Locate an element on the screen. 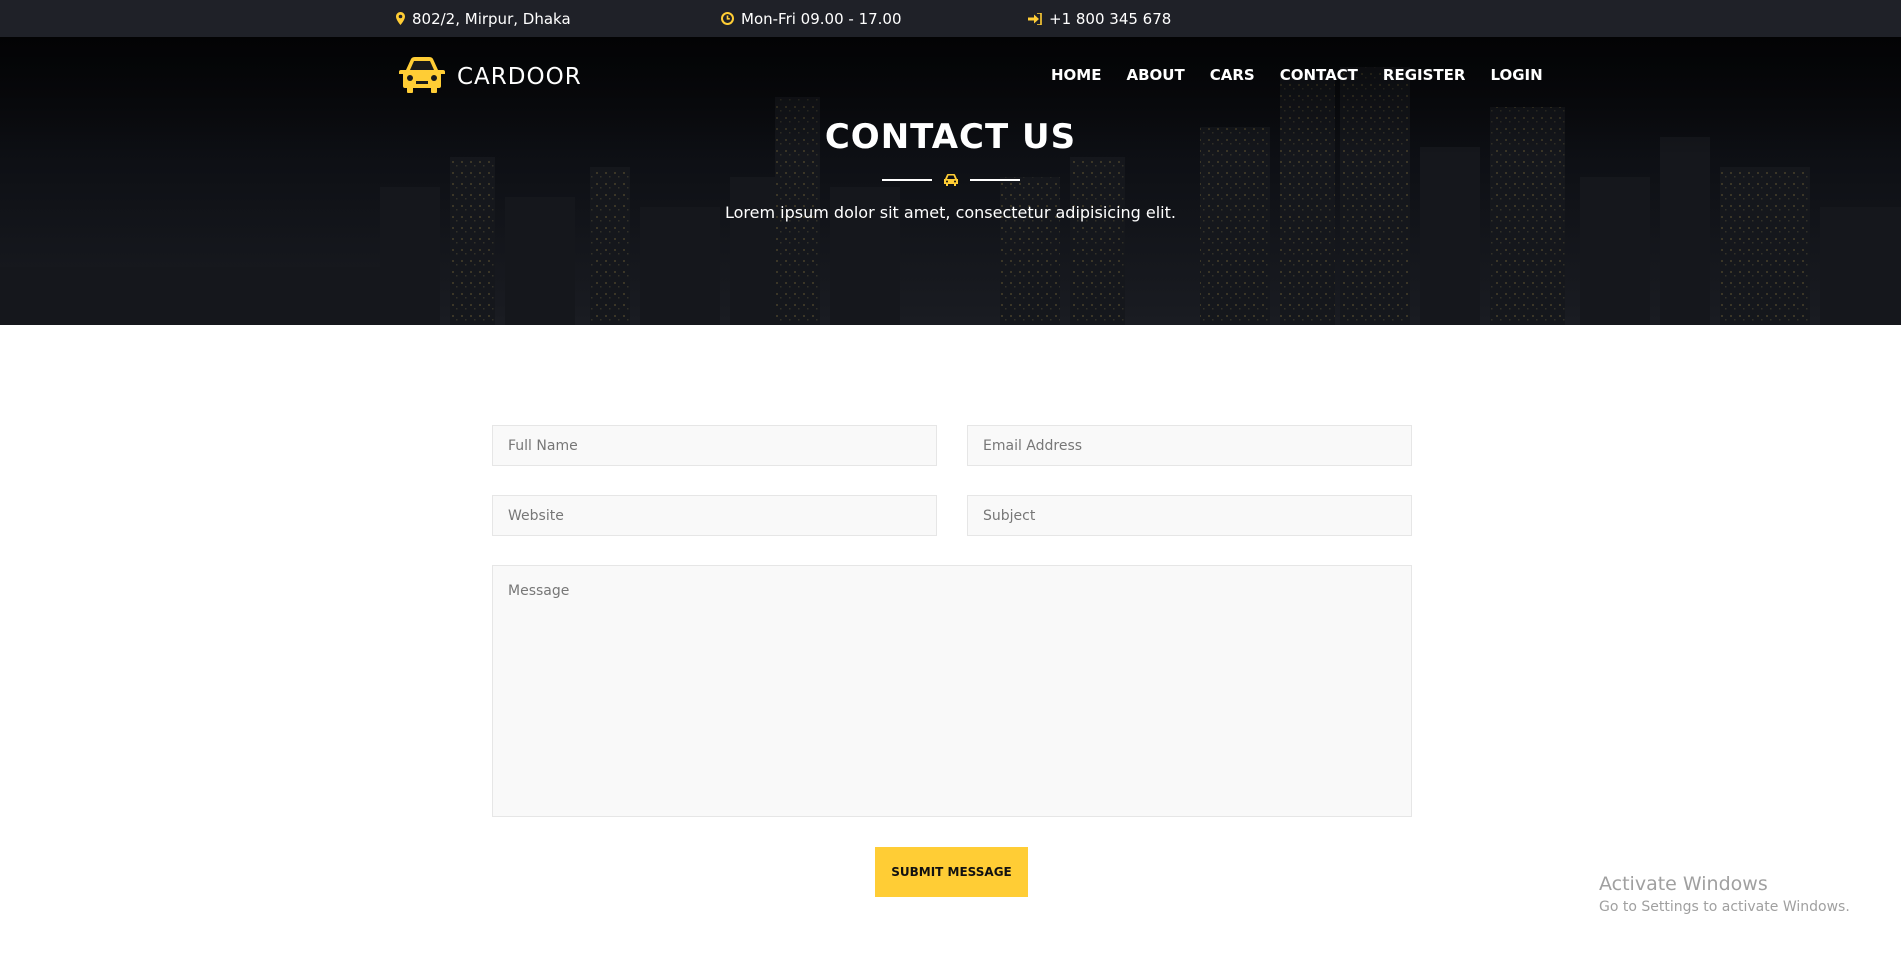 The image size is (1901, 968). sign-in-icon is located at coordinates (1035, 18).